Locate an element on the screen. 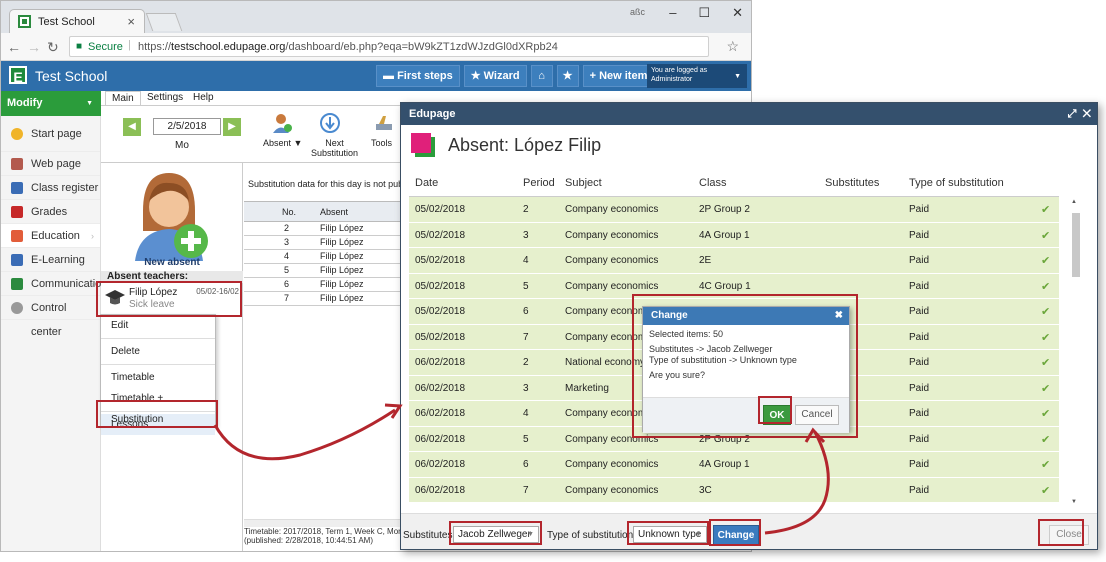  close-window-icon: ✕ is located at coordinates (737, 13).